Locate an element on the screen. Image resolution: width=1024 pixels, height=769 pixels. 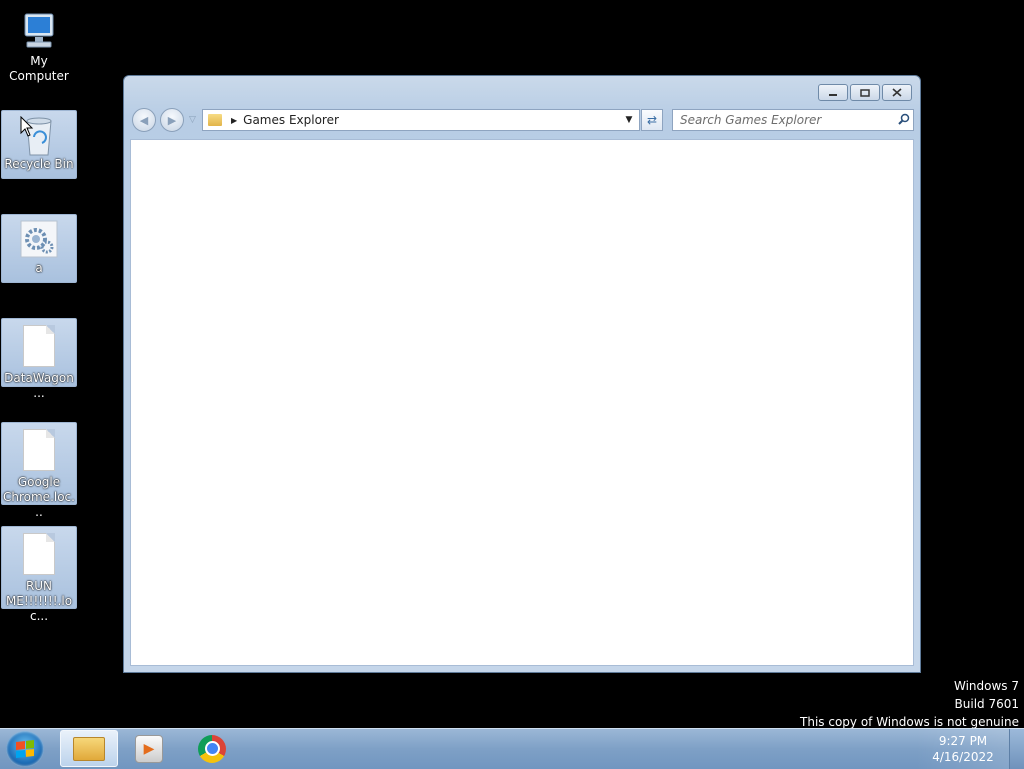
desktop-icon-my-computer: My Computer is located at coordinates (39, 46).